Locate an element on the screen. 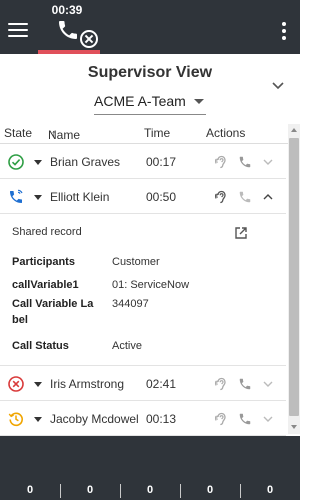 The width and height of the screenshot is (320, 500). detail-key-callvariable1: callVariable1 is located at coordinates (45, 285).